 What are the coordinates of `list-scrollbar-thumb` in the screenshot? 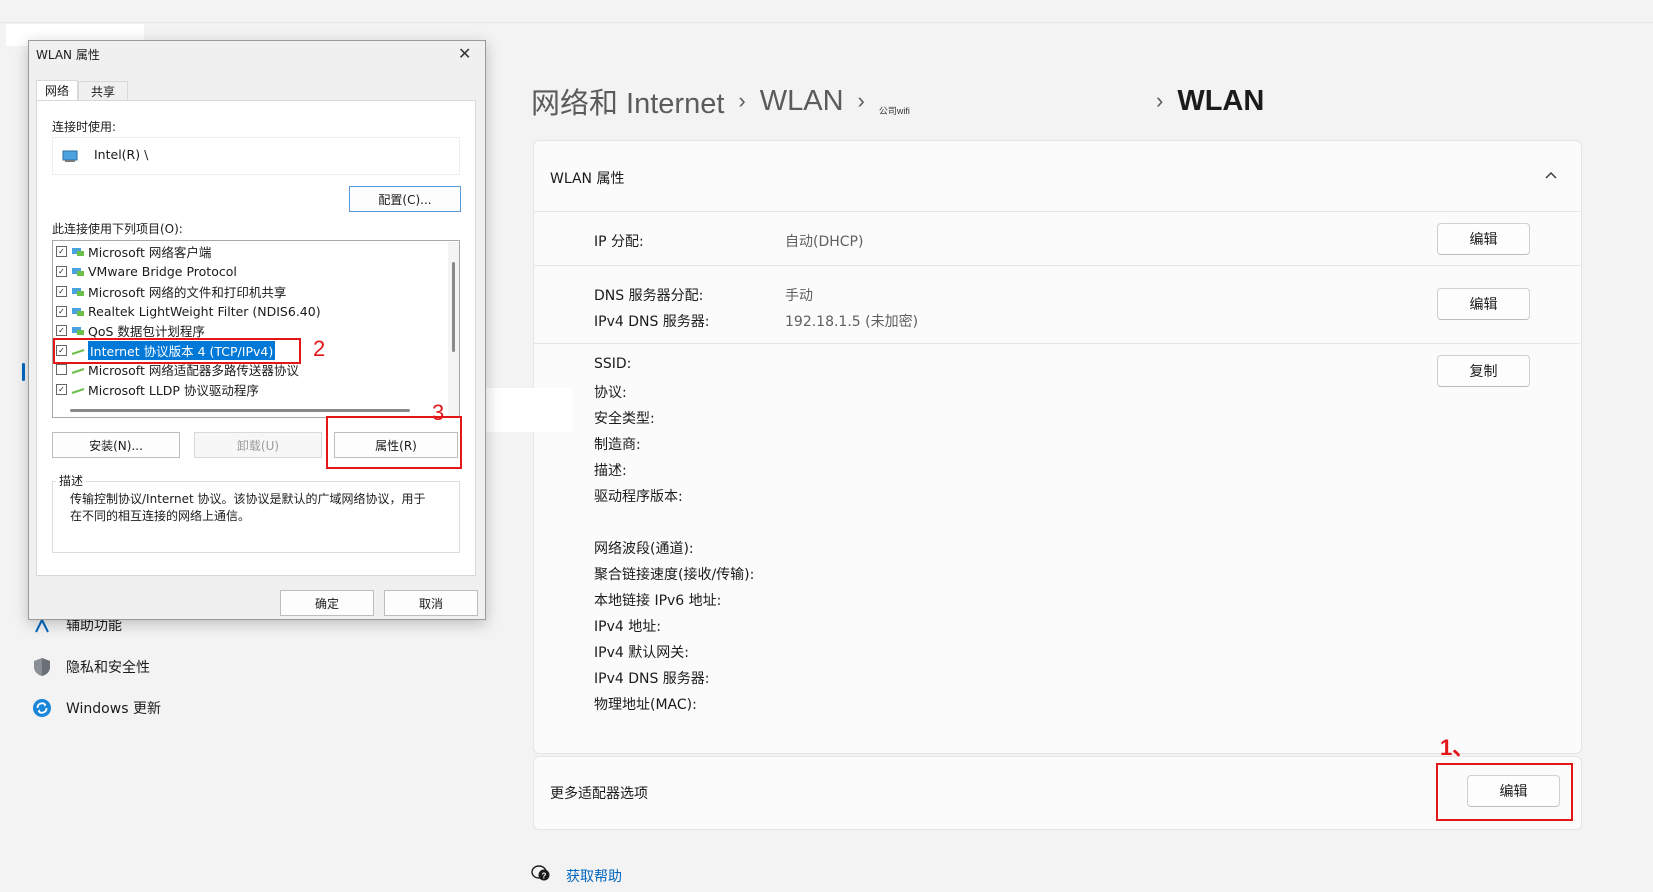 It's located at (453, 307).